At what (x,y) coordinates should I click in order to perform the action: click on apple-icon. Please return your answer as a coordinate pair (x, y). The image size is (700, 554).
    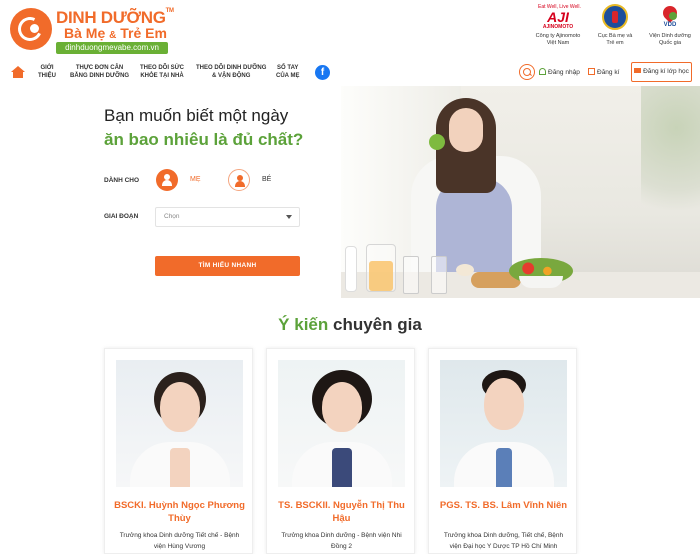
    Looking at the image, I should click on (437, 142).